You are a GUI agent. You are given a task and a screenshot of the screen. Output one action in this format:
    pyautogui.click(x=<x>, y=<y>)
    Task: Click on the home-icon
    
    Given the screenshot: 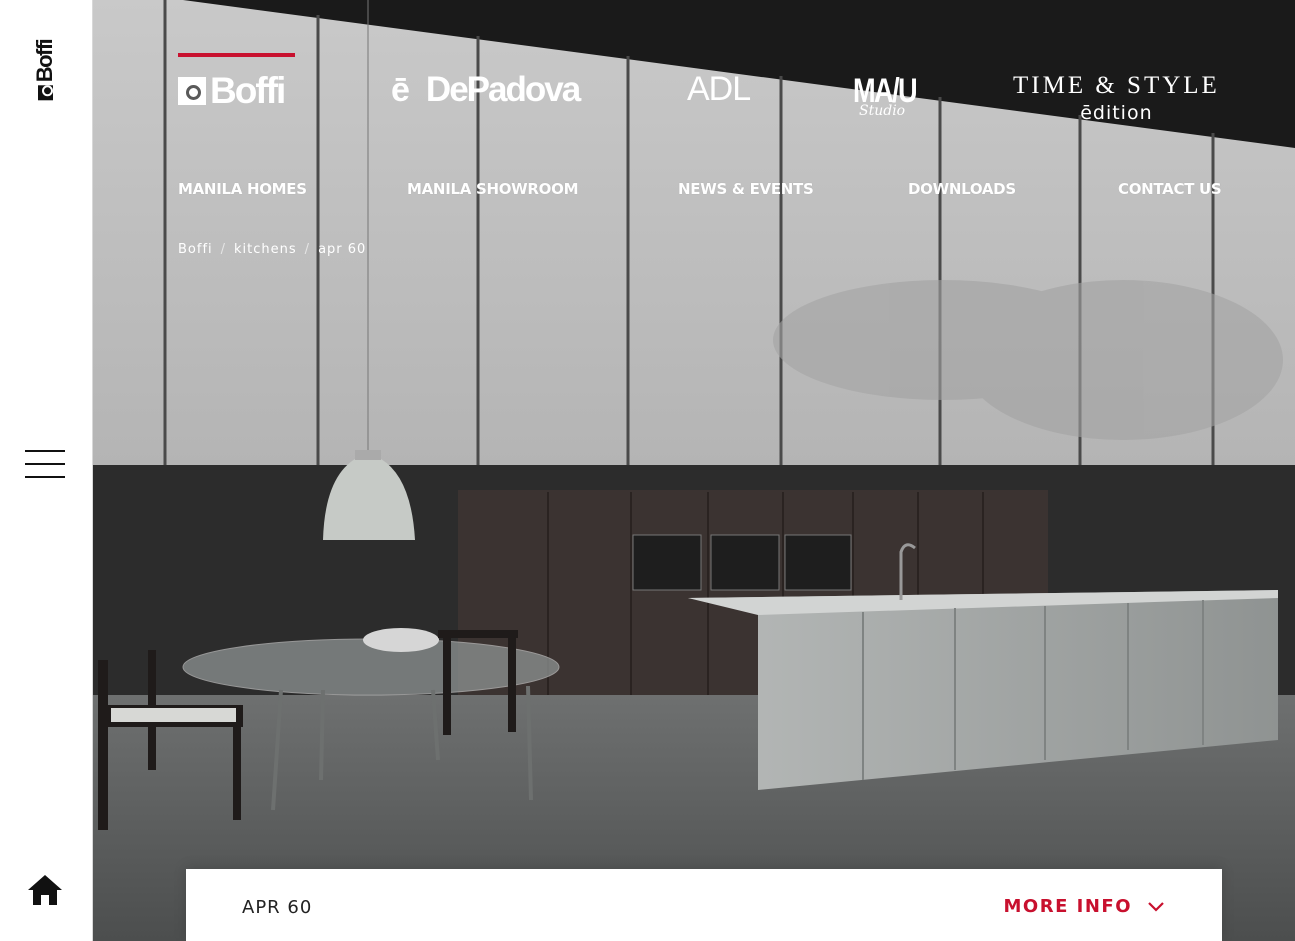 What is the action you would take?
    pyautogui.click(x=45, y=890)
    